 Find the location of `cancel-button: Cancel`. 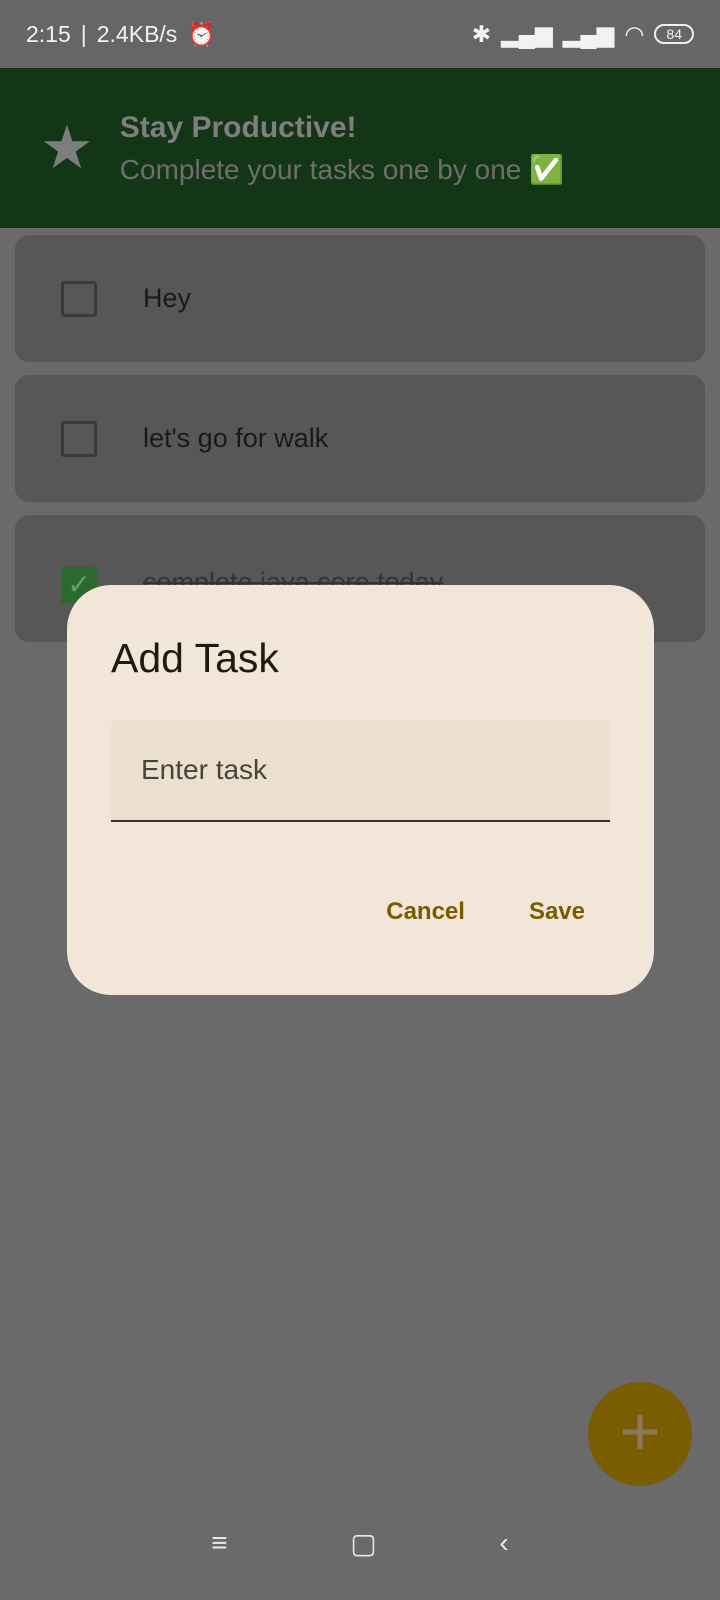

cancel-button: Cancel is located at coordinates (425, 912).